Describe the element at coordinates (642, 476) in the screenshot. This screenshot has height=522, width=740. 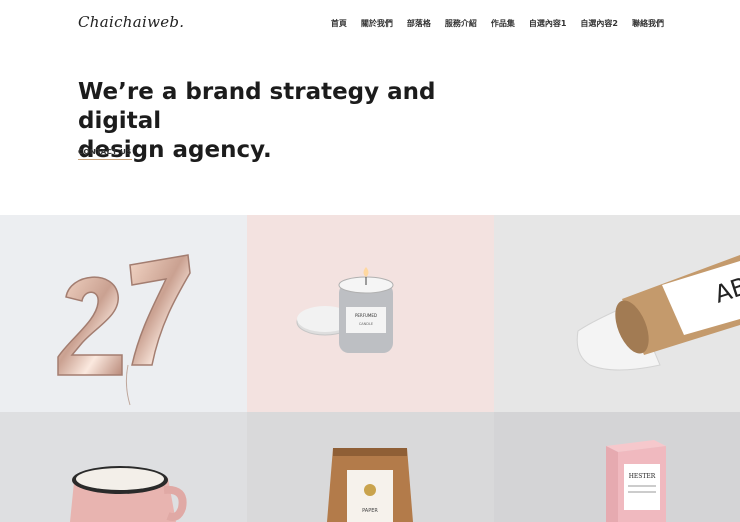
I see `svg-text: HESTER` at that location.